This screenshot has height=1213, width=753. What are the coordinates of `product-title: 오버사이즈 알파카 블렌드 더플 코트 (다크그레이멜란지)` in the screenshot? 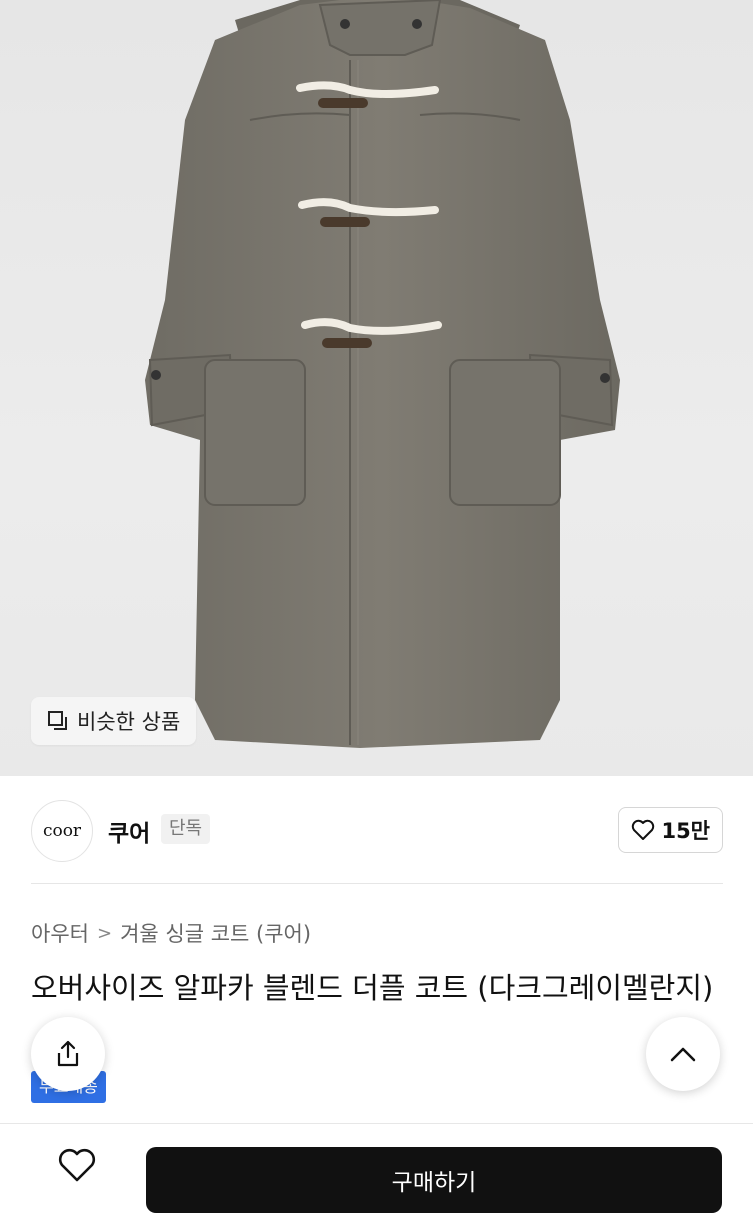 It's located at (372, 988).